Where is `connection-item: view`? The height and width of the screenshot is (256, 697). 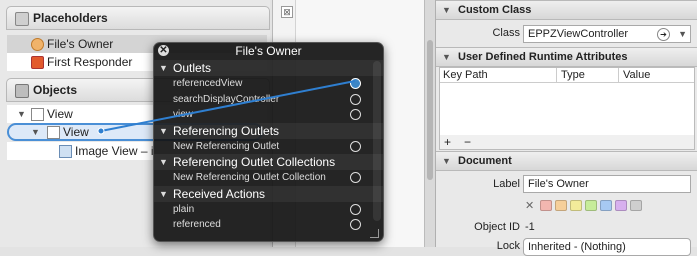 connection-item: view is located at coordinates (263, 114).